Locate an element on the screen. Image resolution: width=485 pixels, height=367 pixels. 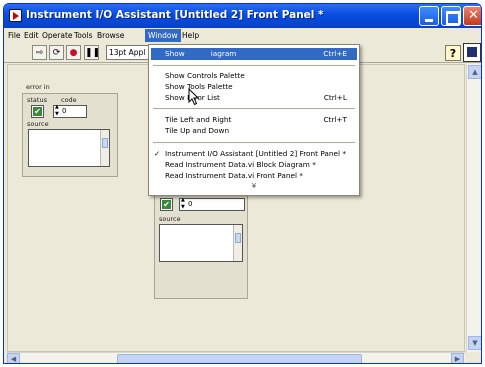
run-continuously-icon: ⟳ is located at coordinates (56, 53).